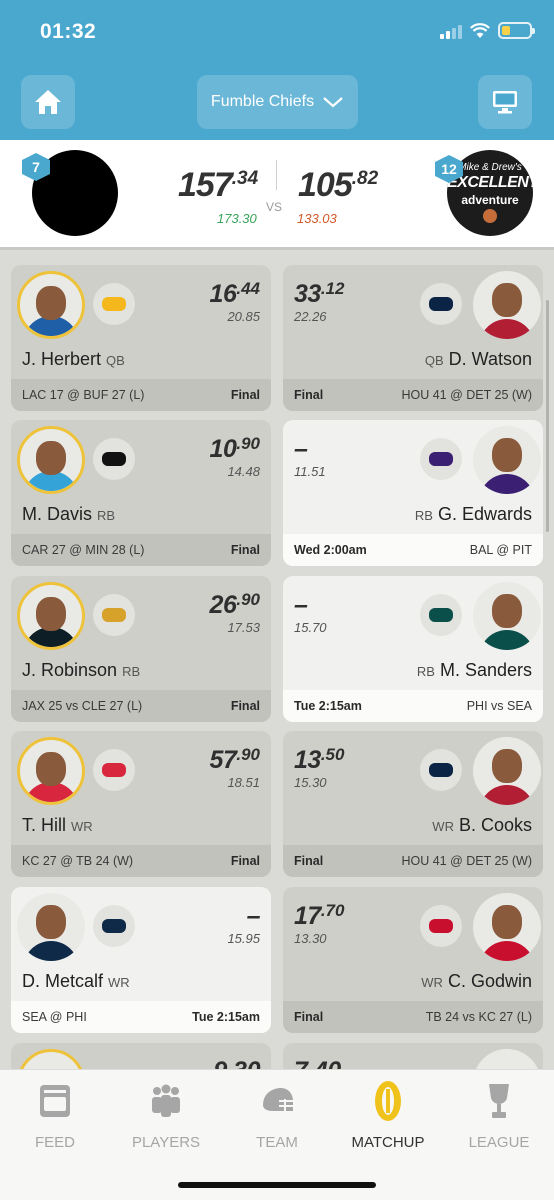 The image size is (554, 1200). I want to click on trophy-icon, so click(499, 1101).